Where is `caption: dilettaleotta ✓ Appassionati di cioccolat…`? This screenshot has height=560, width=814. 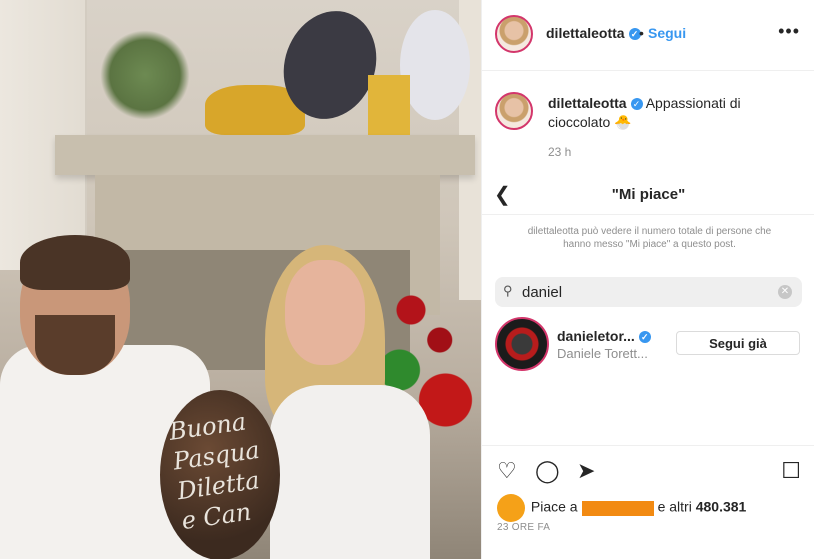
caption: dilettaleotta ✓ Appassionati di cioccolat… is located at coordinates (673, 113).